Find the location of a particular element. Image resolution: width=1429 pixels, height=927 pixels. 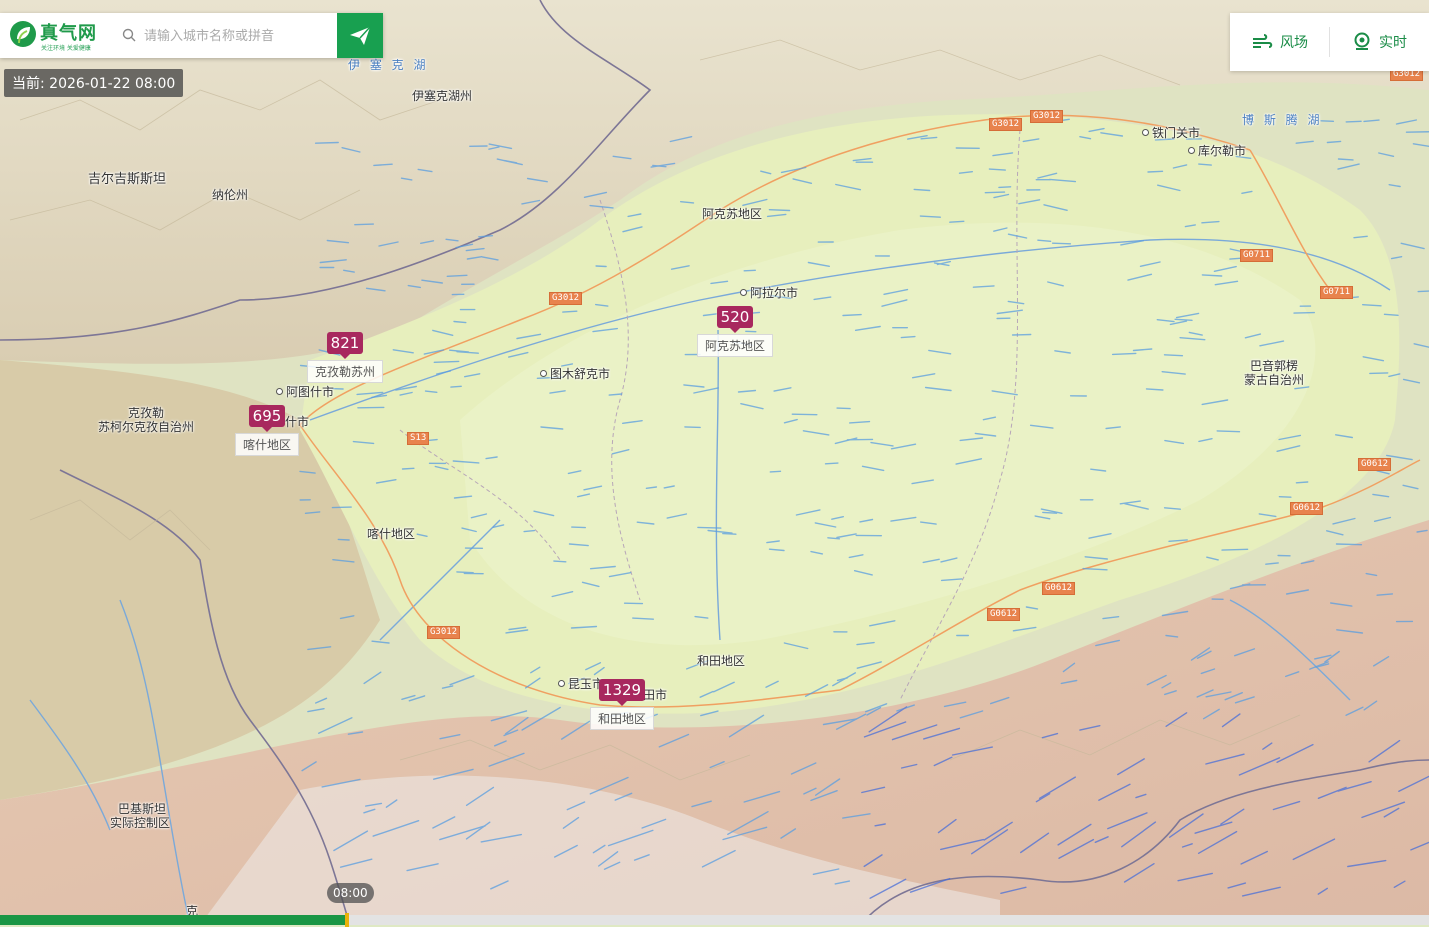

place-label-kizilsu-1: 克孜勒 is located at coordinates (146, 413).